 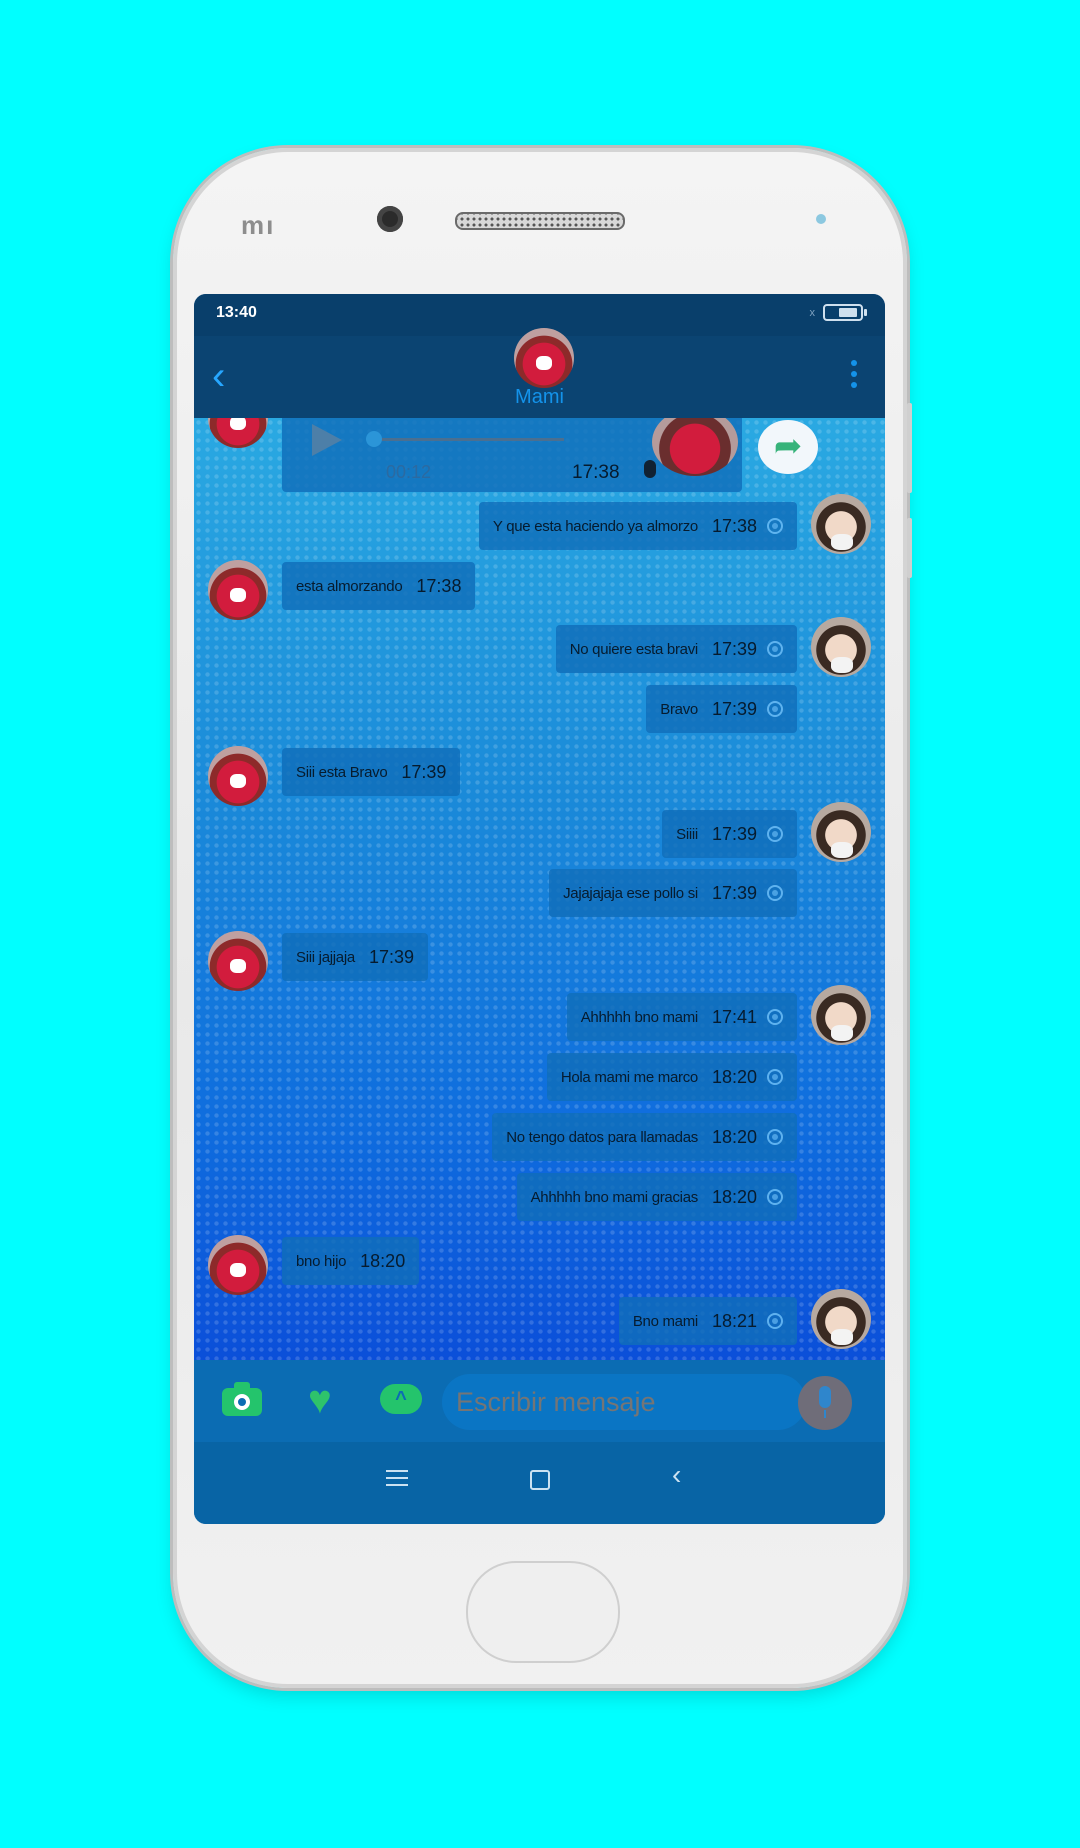 I want to click on earpiece-speaker, so click(x=540, y=221).